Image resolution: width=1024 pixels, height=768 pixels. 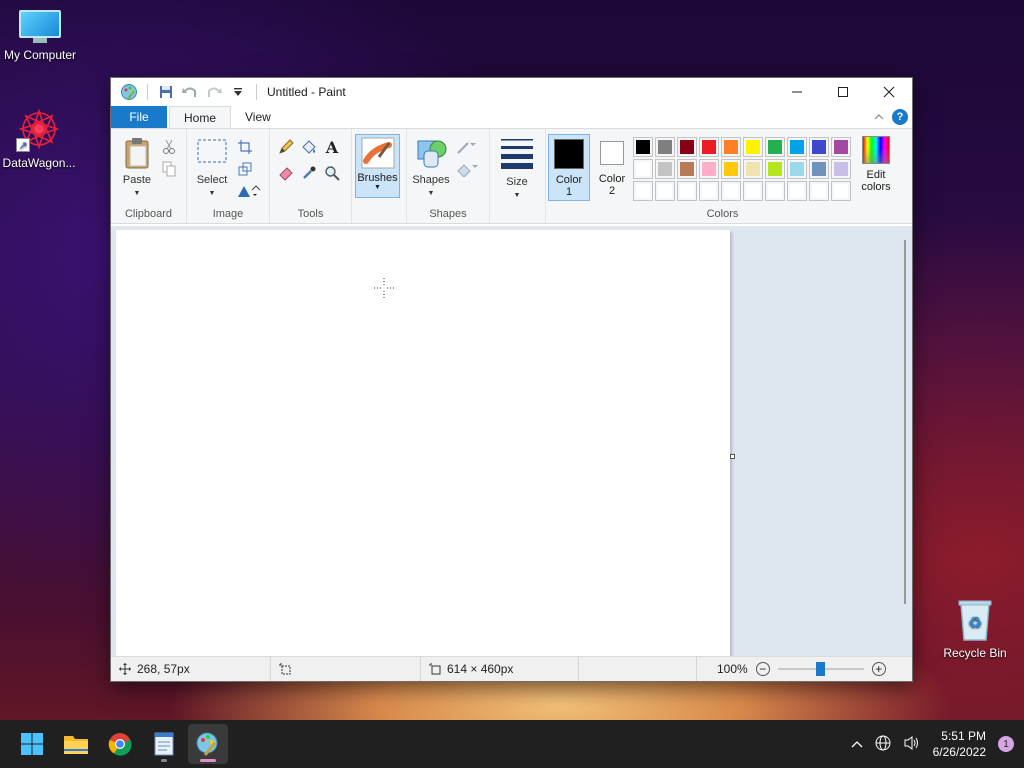 What do you see at coordinates (164, 744) in the screenshot?
I see `taskbar-notepad` at bounding box center [164, 744].